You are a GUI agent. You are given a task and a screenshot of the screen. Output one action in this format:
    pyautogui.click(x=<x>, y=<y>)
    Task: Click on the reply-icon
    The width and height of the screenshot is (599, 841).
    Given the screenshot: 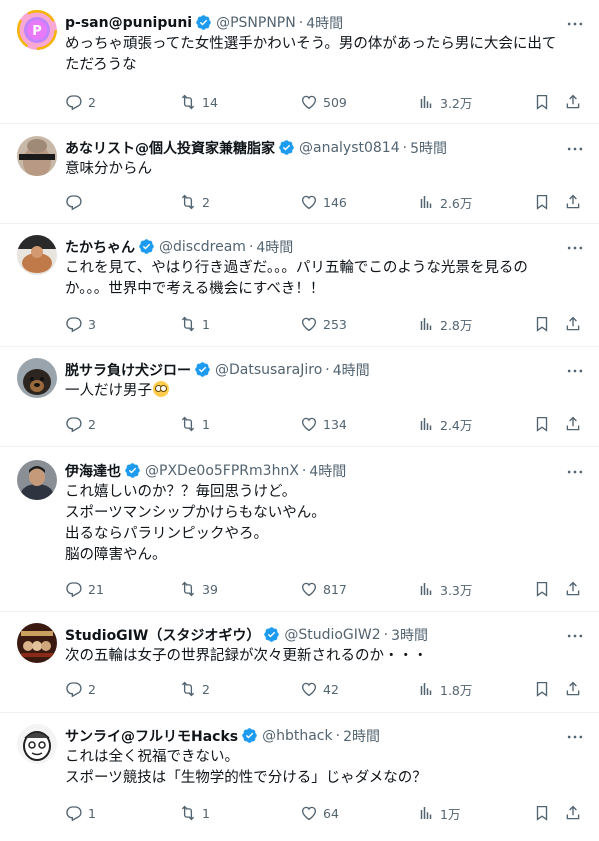 What is the action you would take?
    pyautogui.click(x=74, y=203)
    